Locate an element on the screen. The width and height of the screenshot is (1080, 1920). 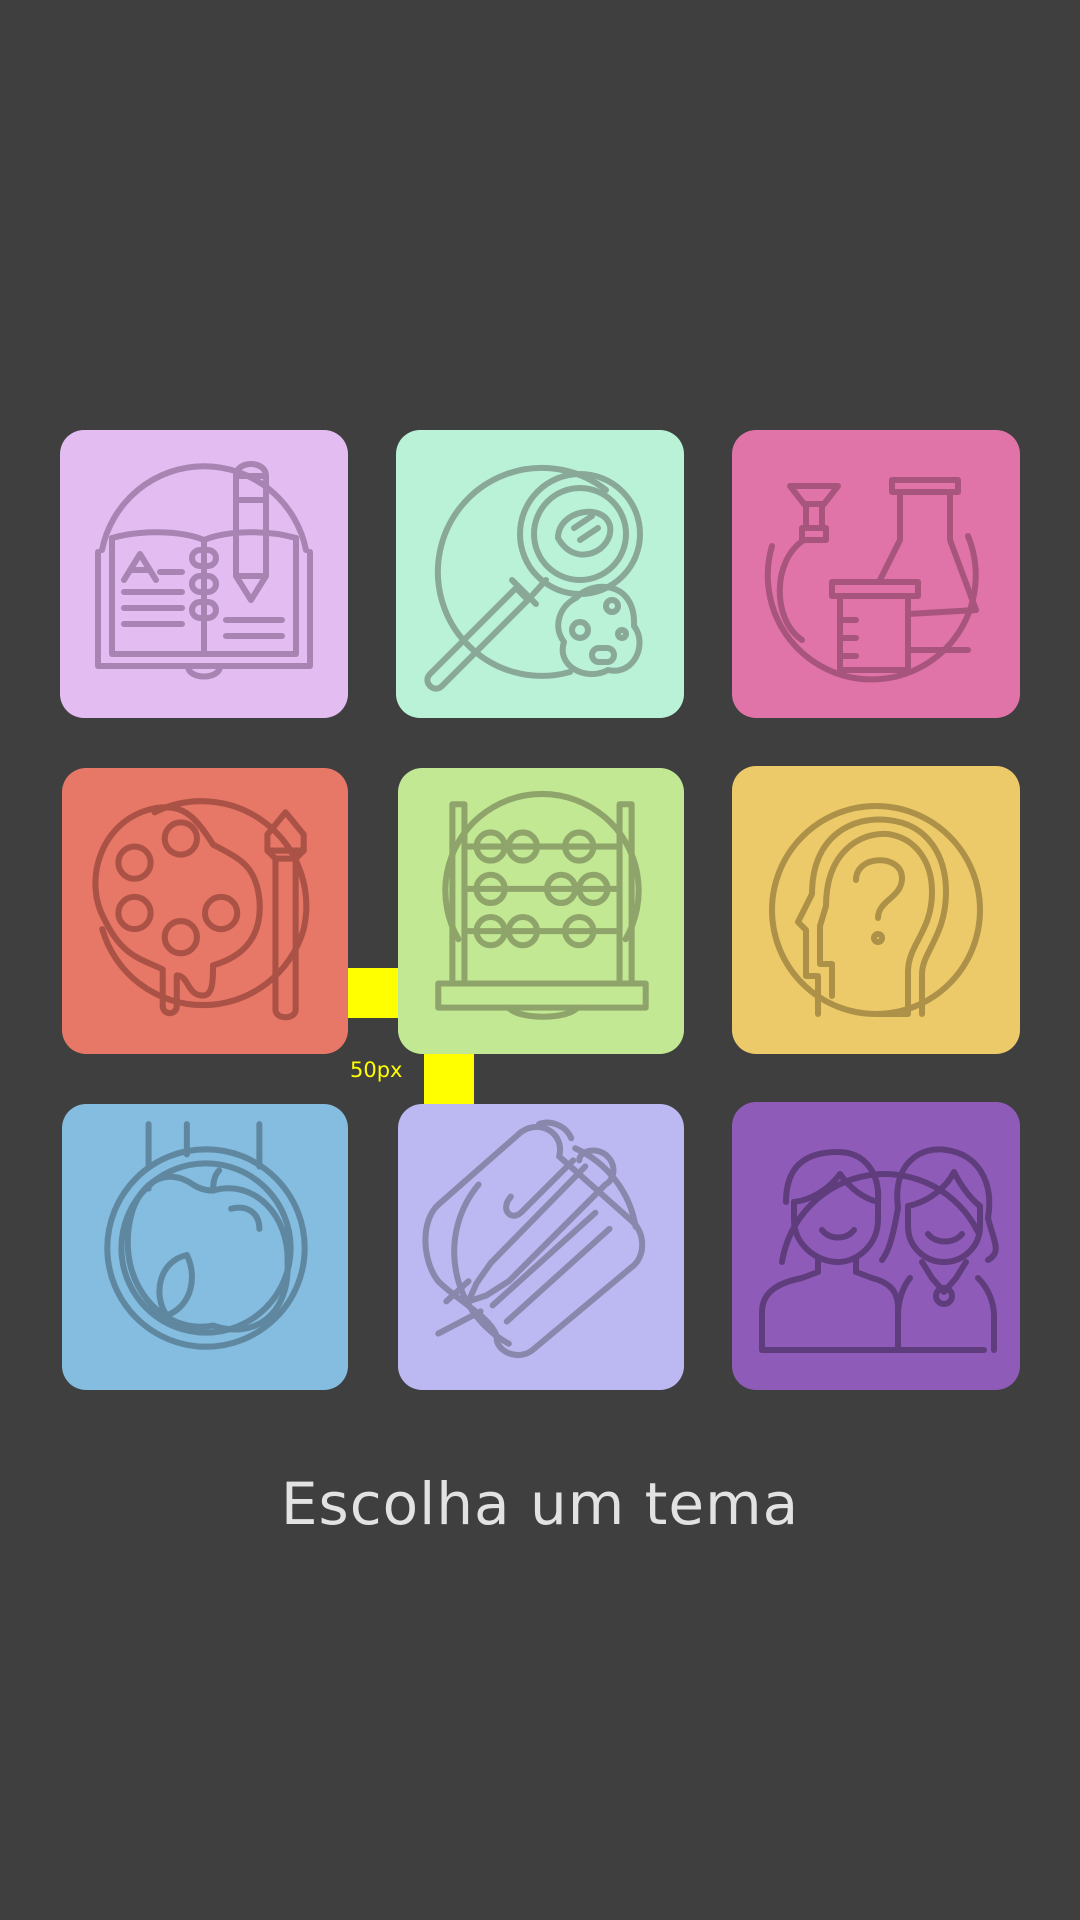
paint-palette-icon is located at coordinates (201, 909).